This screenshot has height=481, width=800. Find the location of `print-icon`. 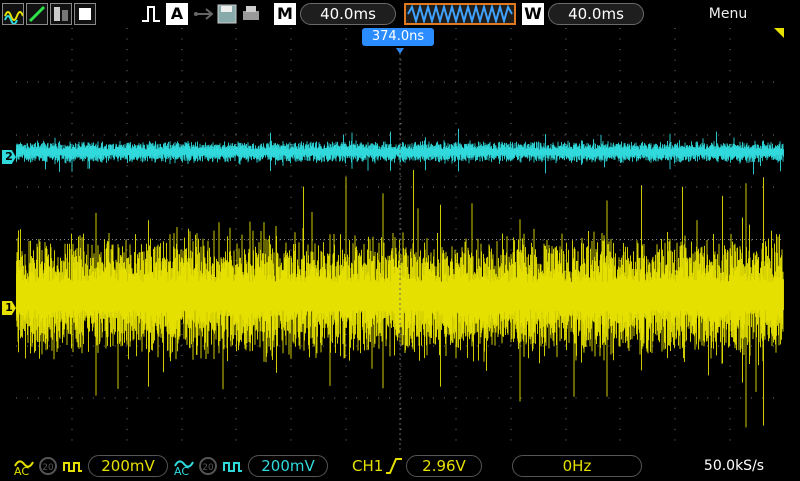

print-icon is located at coordinates (251, 14).